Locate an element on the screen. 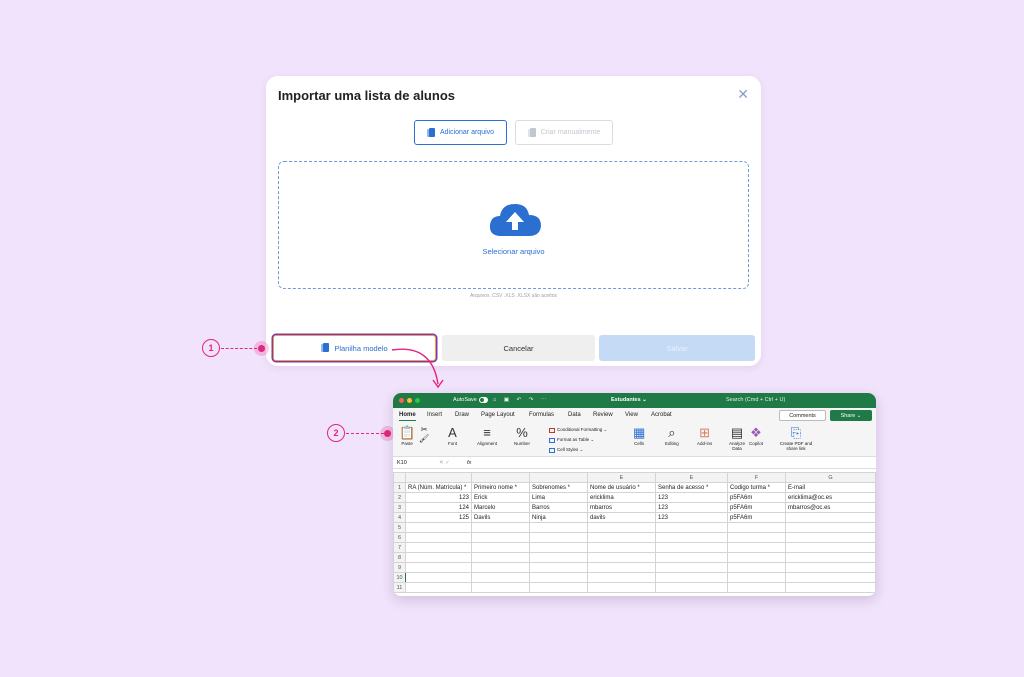  cells-button: ▦ Cells is located at coordinates (639, 435).